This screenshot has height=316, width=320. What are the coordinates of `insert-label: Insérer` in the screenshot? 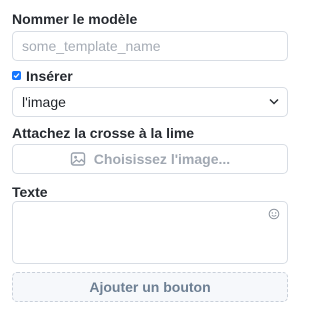 It's located at (49, 76).